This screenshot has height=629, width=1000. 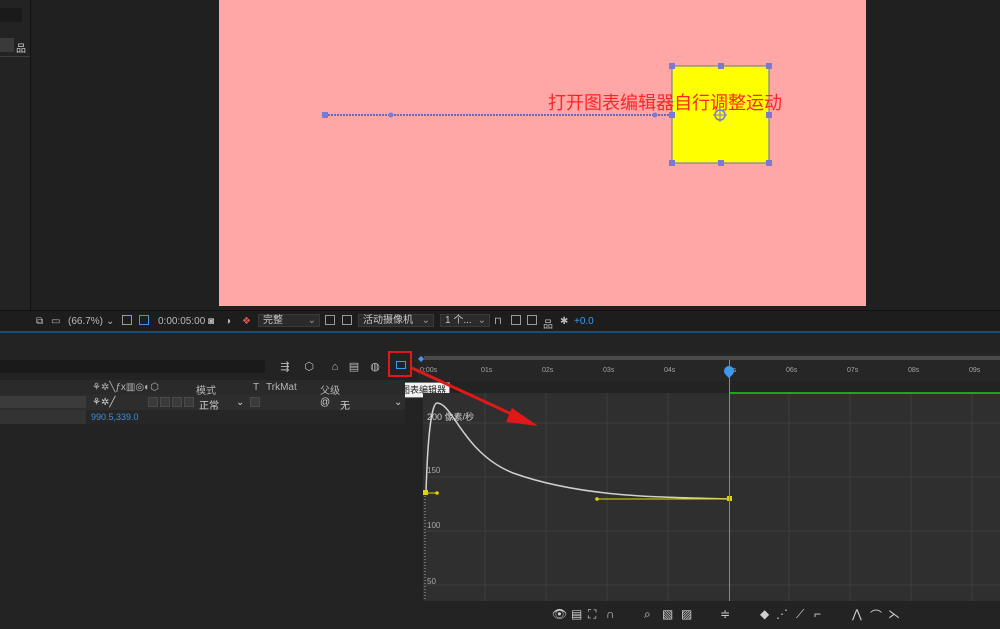 I want to click on color-channels-icon: ❖, so click(x=246, y=321).